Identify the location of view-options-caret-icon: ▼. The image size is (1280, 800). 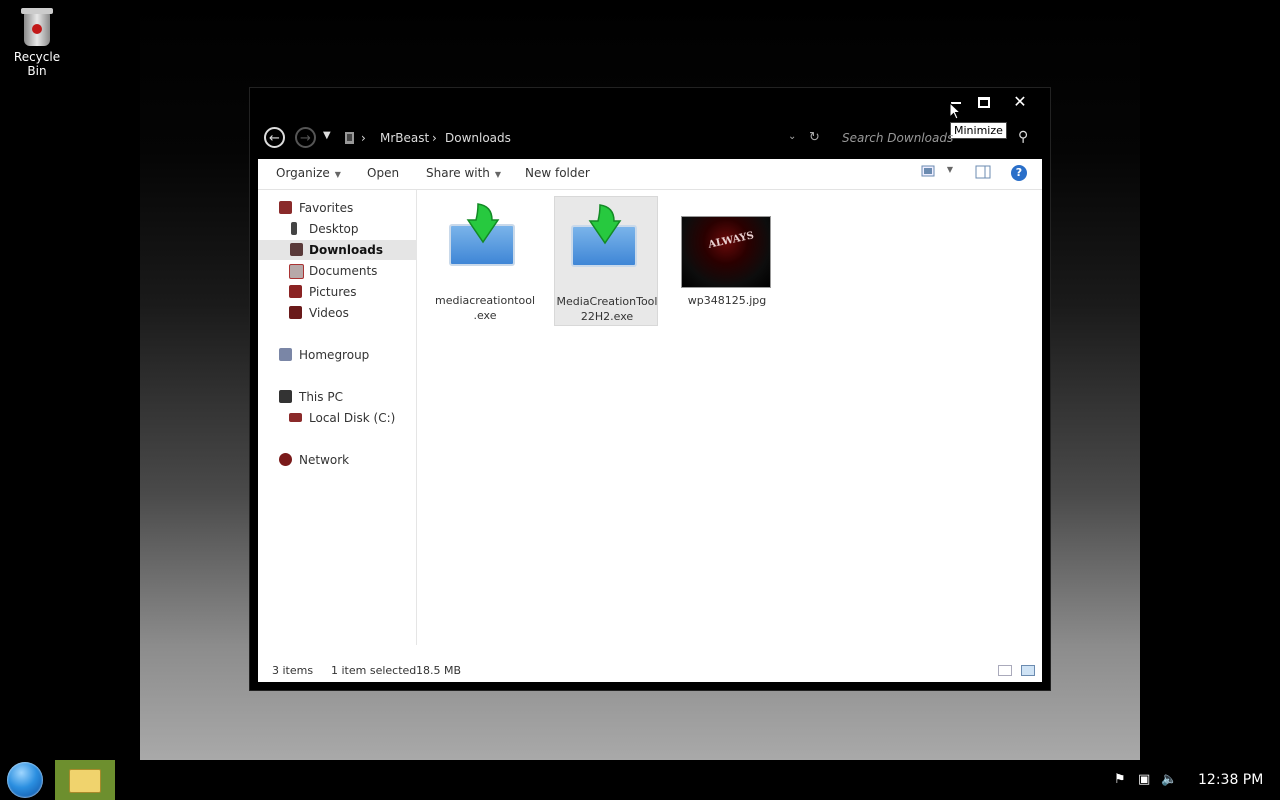
(950, 173).